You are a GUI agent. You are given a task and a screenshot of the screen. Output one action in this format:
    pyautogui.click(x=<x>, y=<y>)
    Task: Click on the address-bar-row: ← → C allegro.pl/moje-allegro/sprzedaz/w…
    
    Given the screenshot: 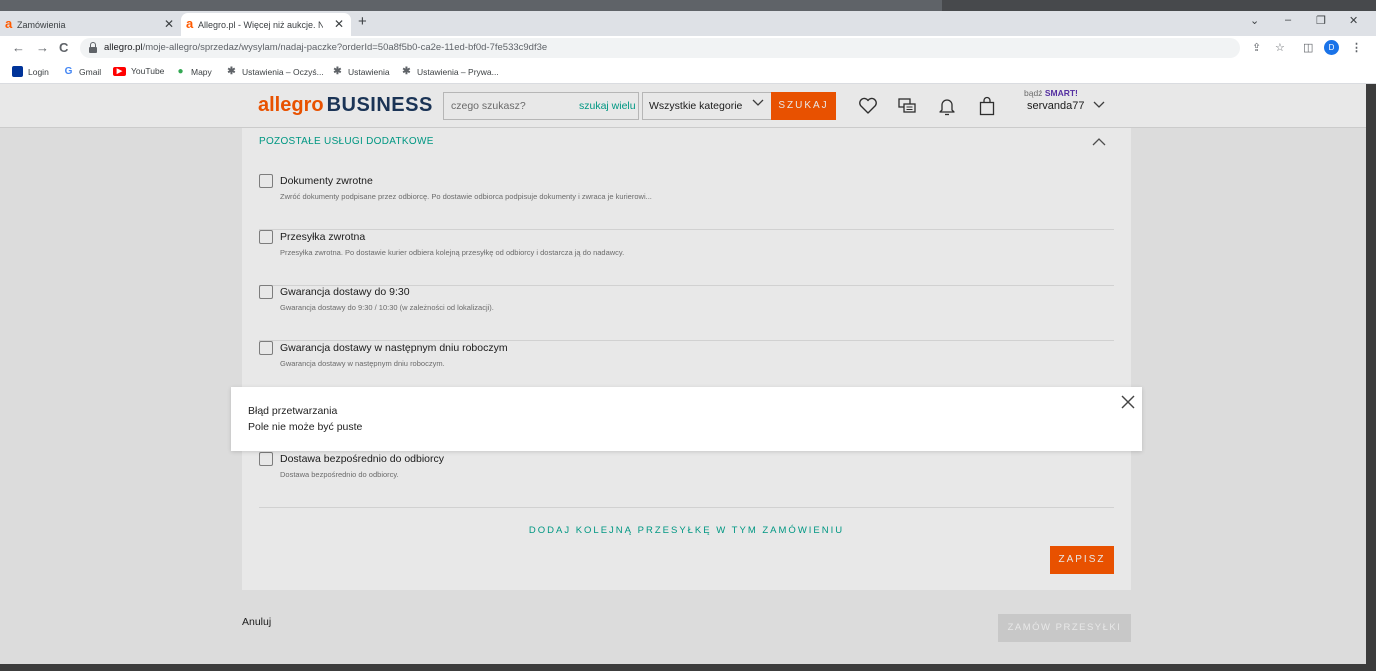 What is the action you would take?
    pyautogui.click(x=688, y=48)
    